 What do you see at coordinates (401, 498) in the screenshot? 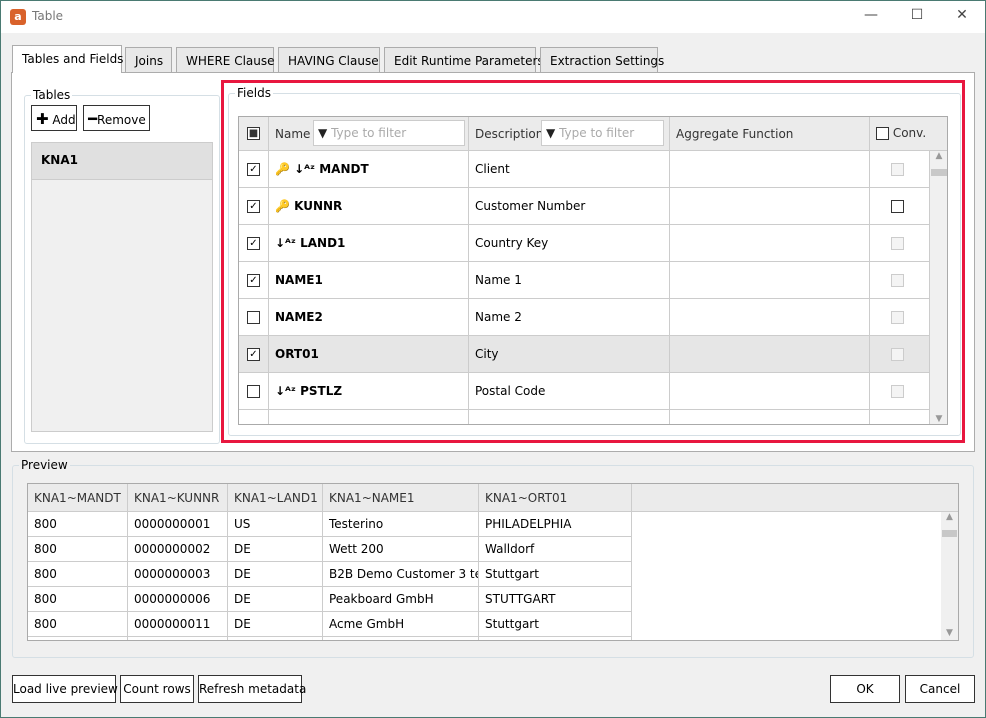
I see `preview-column-header: KNA1~NAME1` at bounding box center [401, 498].